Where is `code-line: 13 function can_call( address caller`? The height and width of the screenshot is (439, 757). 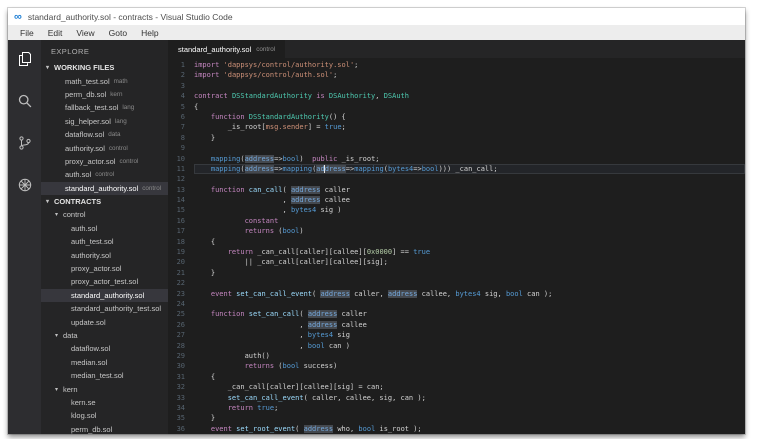 code-line: 13 function can_call( address caller is located at coordinates (456, 190).